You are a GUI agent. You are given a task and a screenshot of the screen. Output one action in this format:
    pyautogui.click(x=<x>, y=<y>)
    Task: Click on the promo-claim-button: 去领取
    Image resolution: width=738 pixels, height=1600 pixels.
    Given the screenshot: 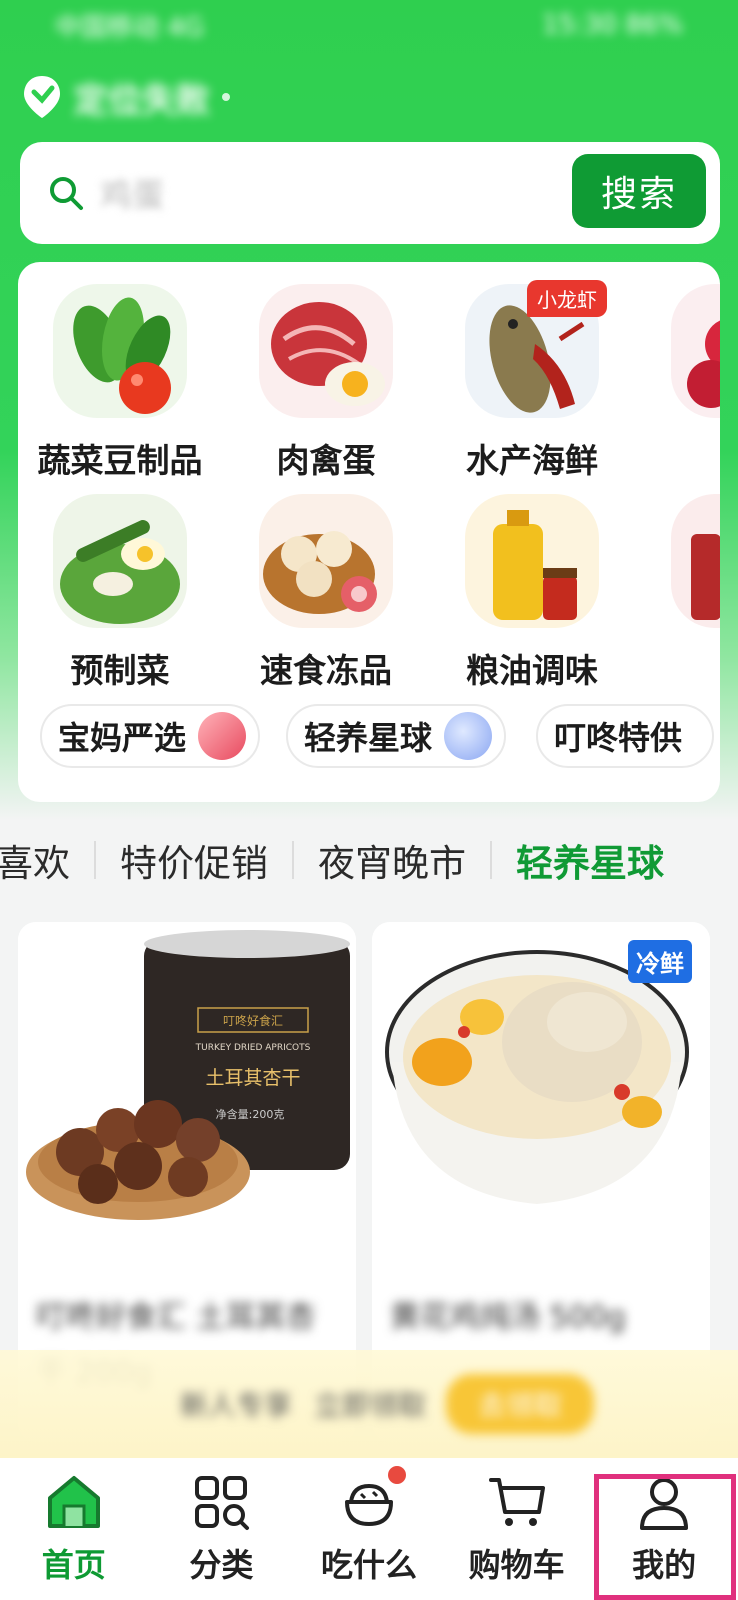 What is the action you would take?
    pyautogui.click(x=520, y=1404)
    